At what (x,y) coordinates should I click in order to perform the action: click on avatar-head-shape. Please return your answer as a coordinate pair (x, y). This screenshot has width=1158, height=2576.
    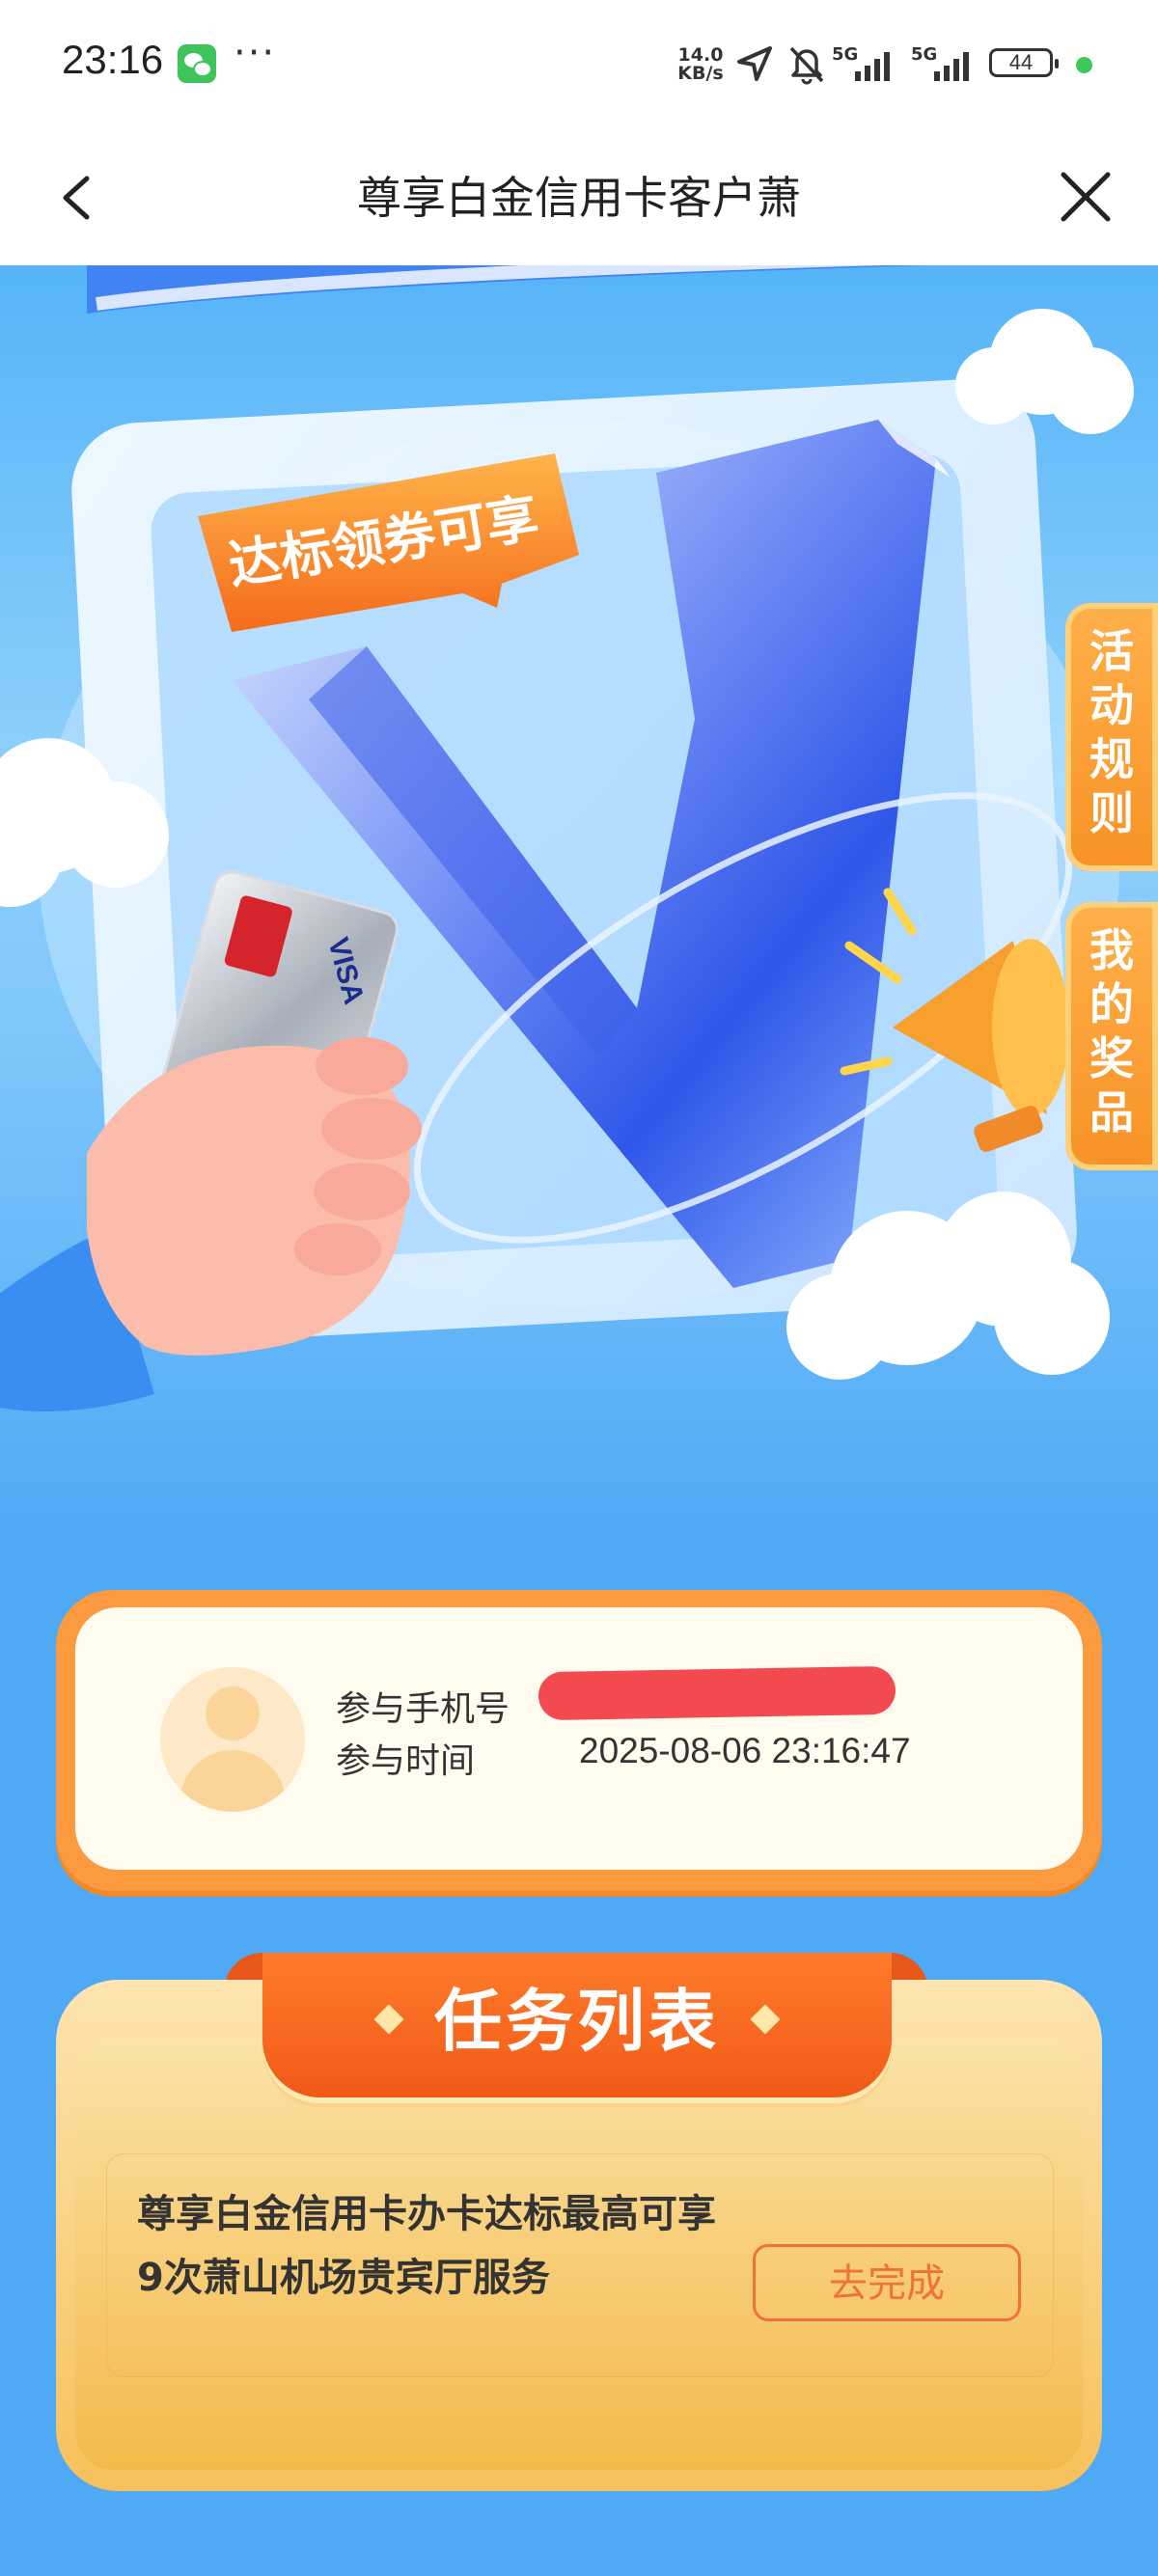
    Looking at the image, I should click on (233, 1713).